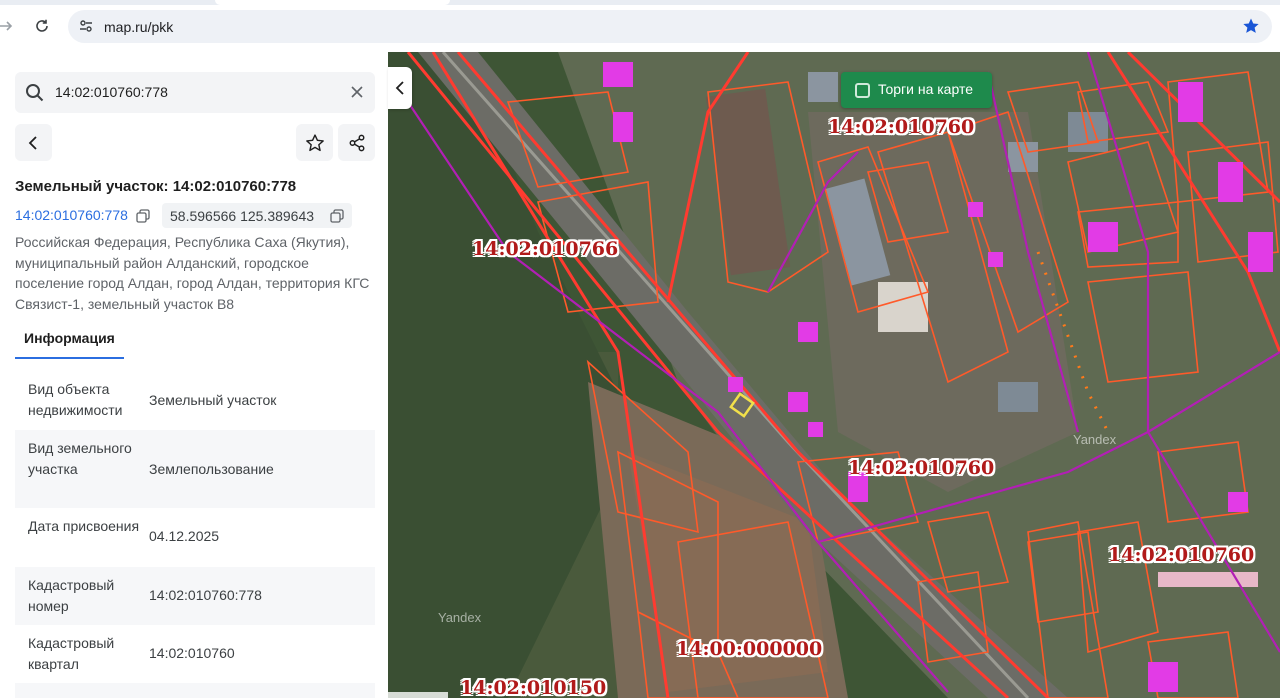 The image size is (1280, 698). Describe the element at coordinates (545, 249) in the screenshot. I see `cadastral-label: 14:02:010766` at that location.